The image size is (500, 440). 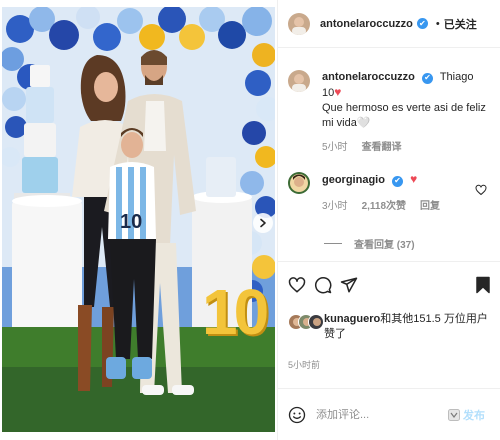 I want to click on heart-icon, so click(x=297, y=285).